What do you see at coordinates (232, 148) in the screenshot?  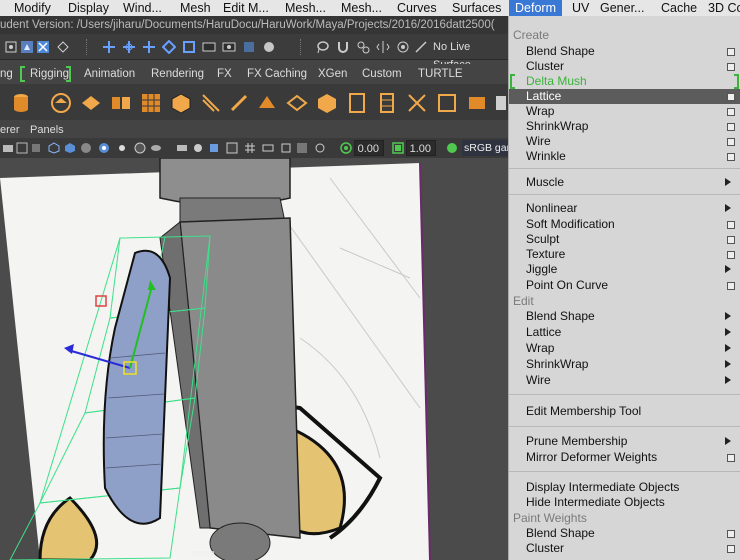 I see `aa-icon` at bounding box center [232, 148].